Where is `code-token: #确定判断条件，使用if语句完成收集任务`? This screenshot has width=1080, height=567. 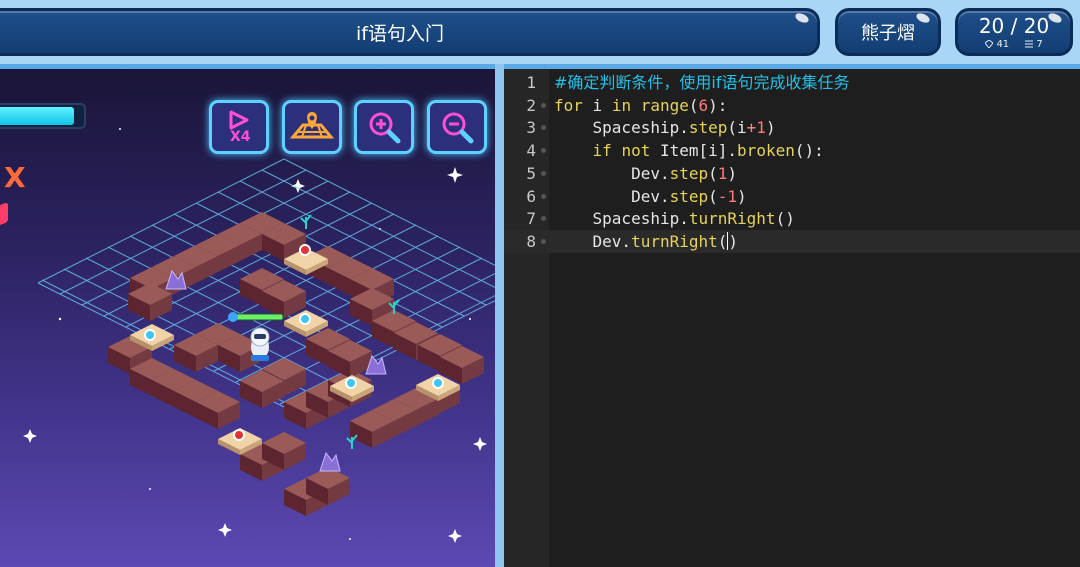 code-token: #确定判断条件，使用if语句完成收集任务 is located at coordinates (702, 82).